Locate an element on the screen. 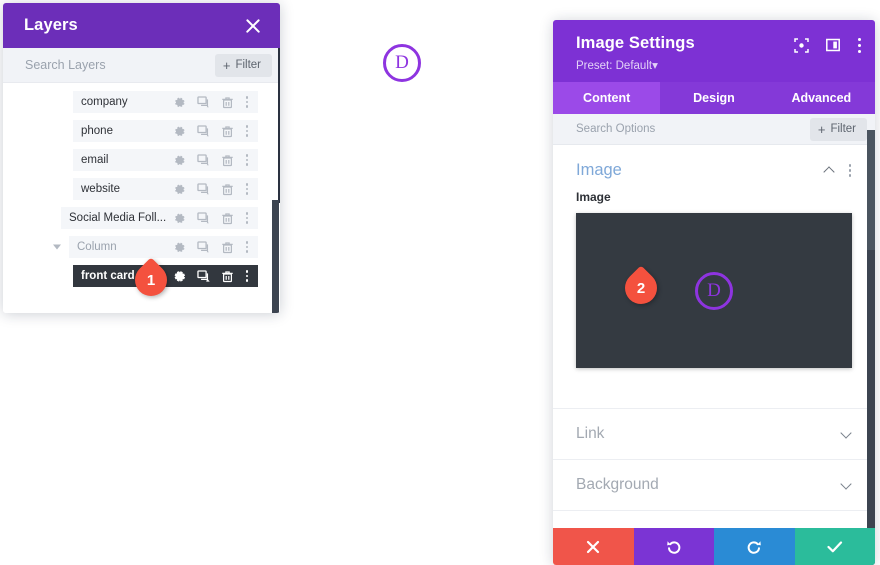 This screenshot has width=880, height=565. focus-icon is located at coordinates (801, 45).